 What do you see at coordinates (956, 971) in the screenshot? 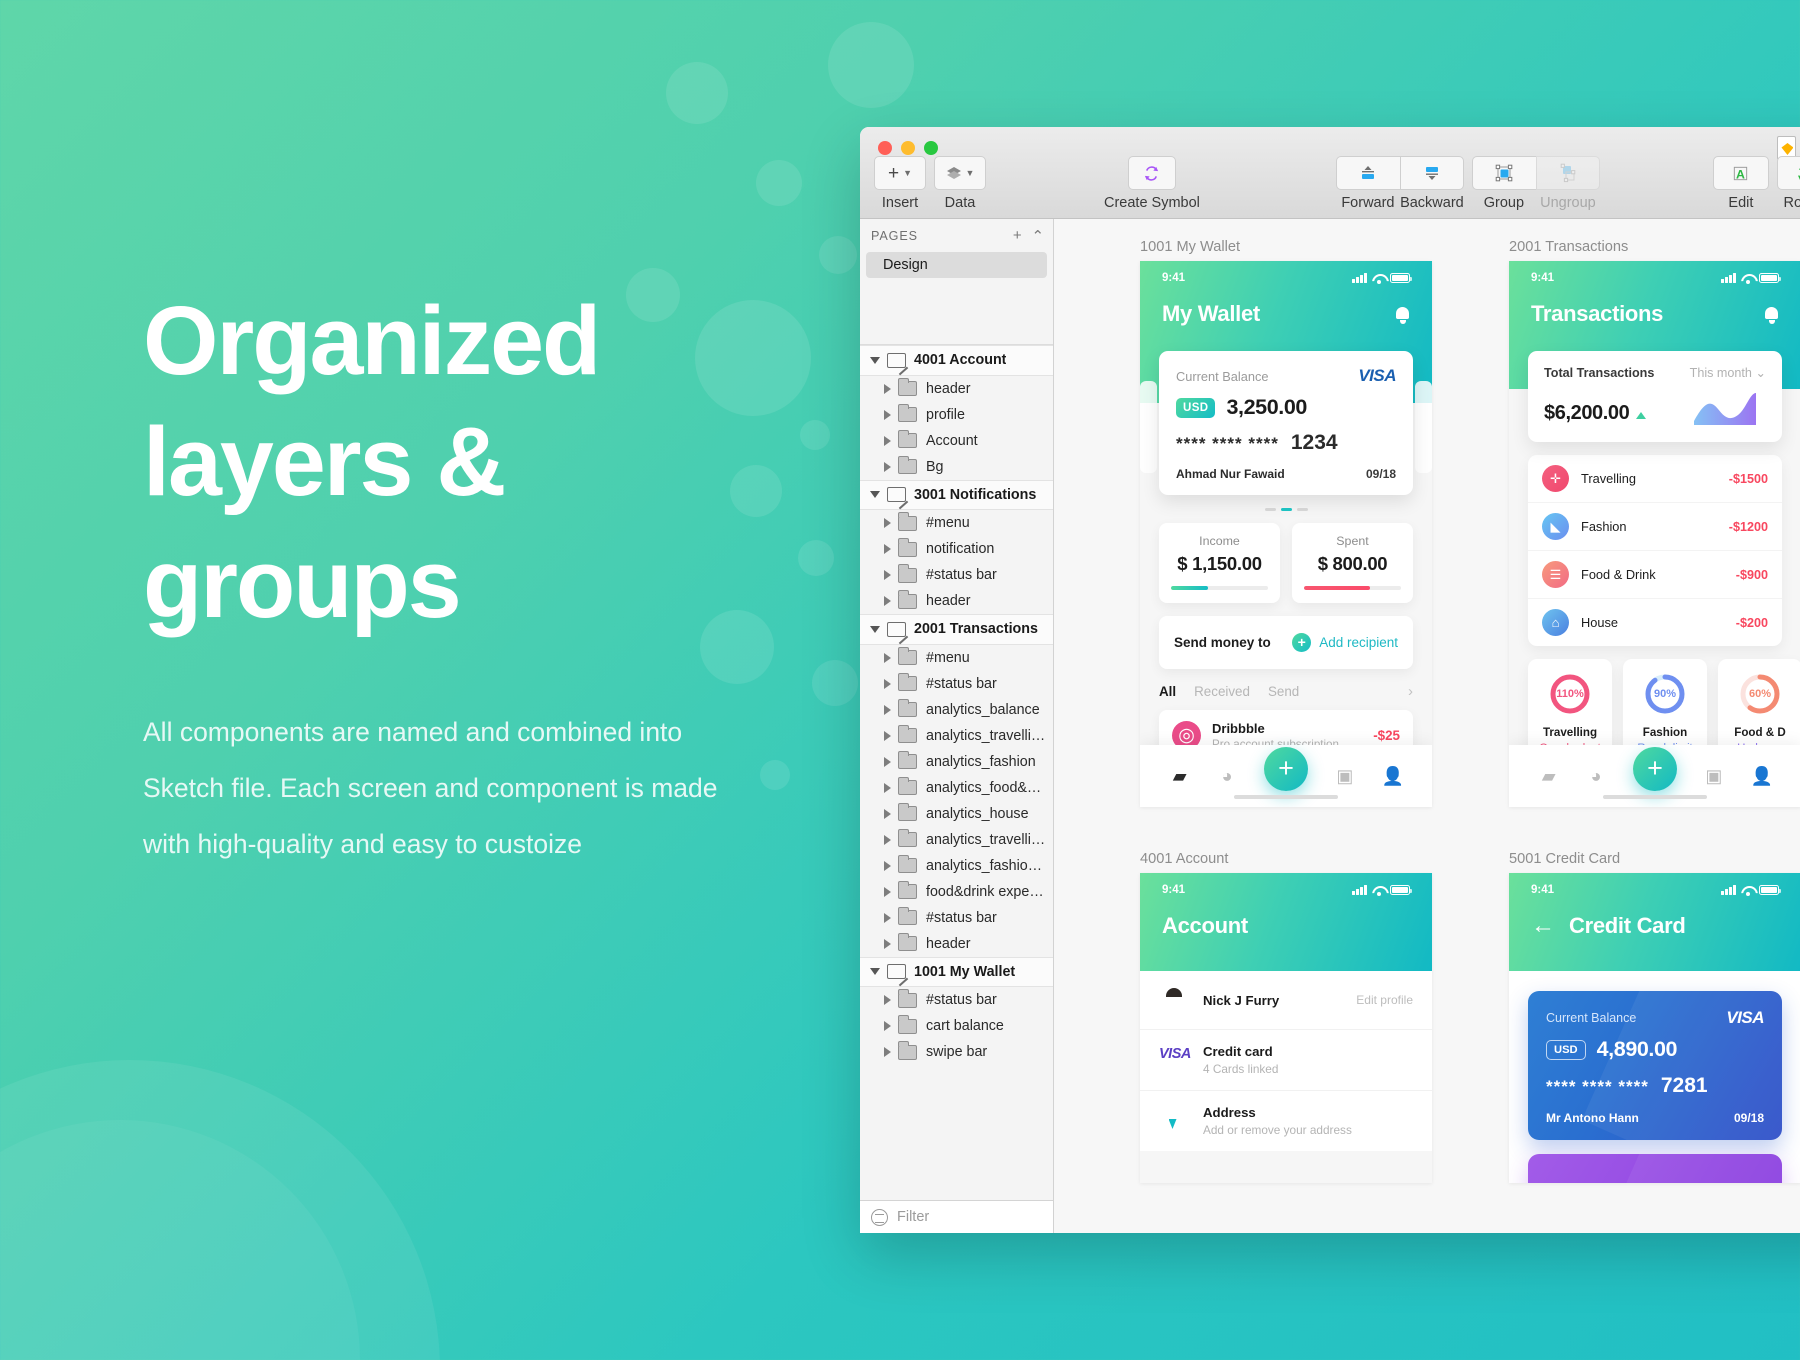
I see `artboard-layer-row: 1001 My Wallet` at bounding box center [956, 971].